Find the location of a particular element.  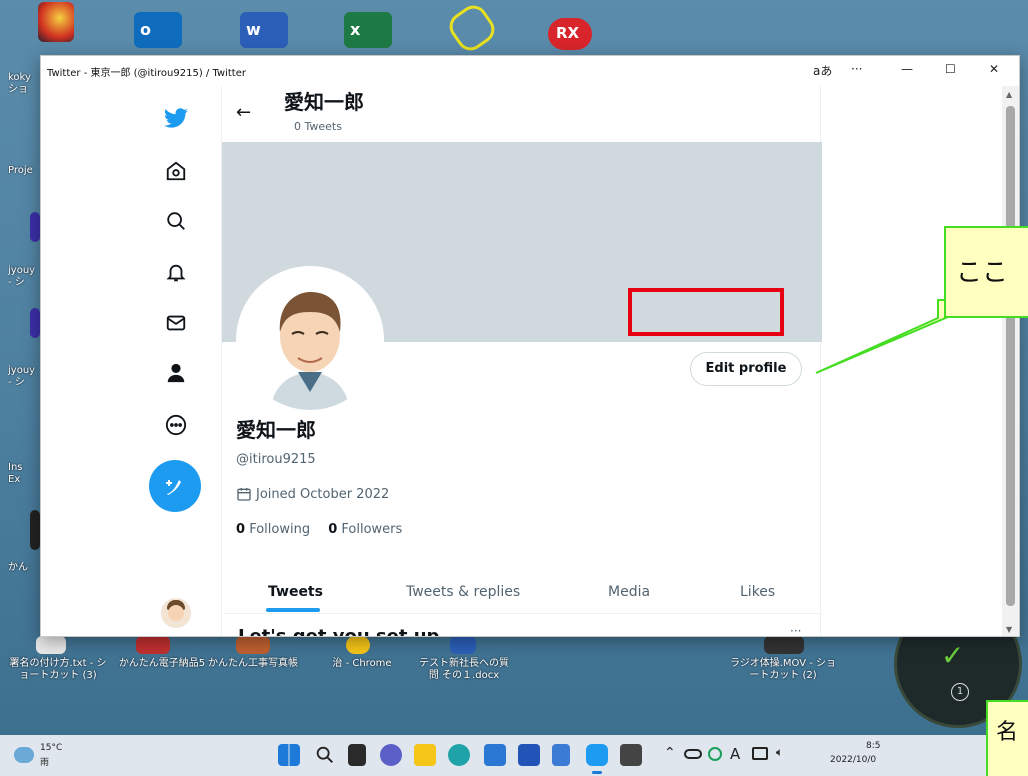

messages-icon is located at coordinates (176, 323).